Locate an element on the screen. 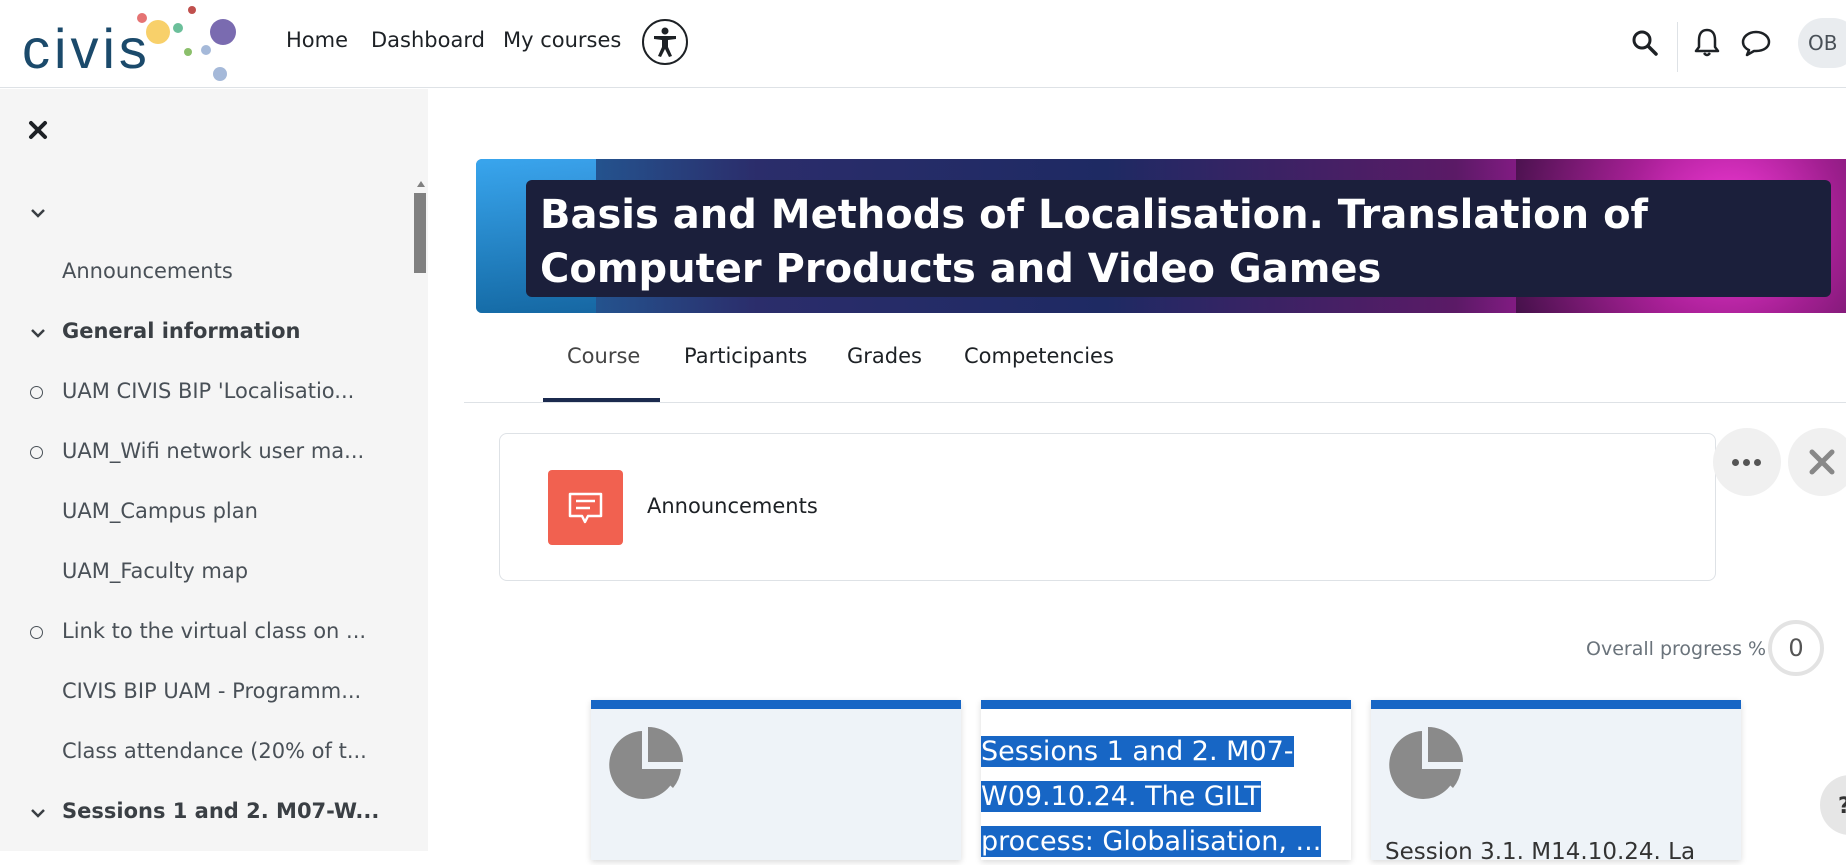 The image size is (1846, 865). active-tab-indicator is located at coordinates (601, 400).